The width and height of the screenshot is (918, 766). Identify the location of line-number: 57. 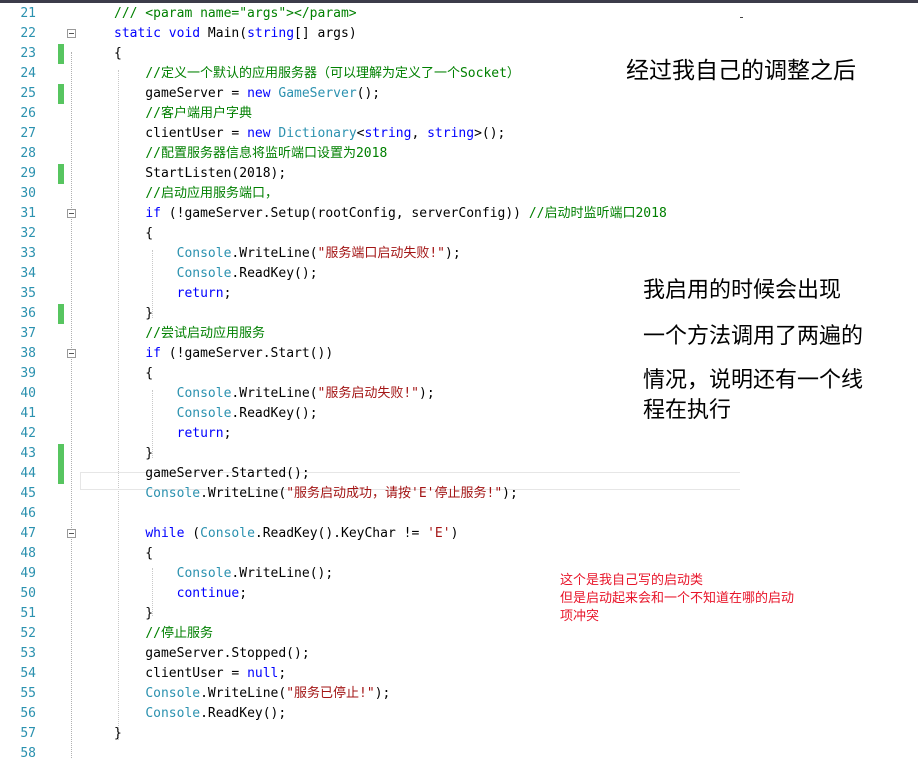
(28, 733).